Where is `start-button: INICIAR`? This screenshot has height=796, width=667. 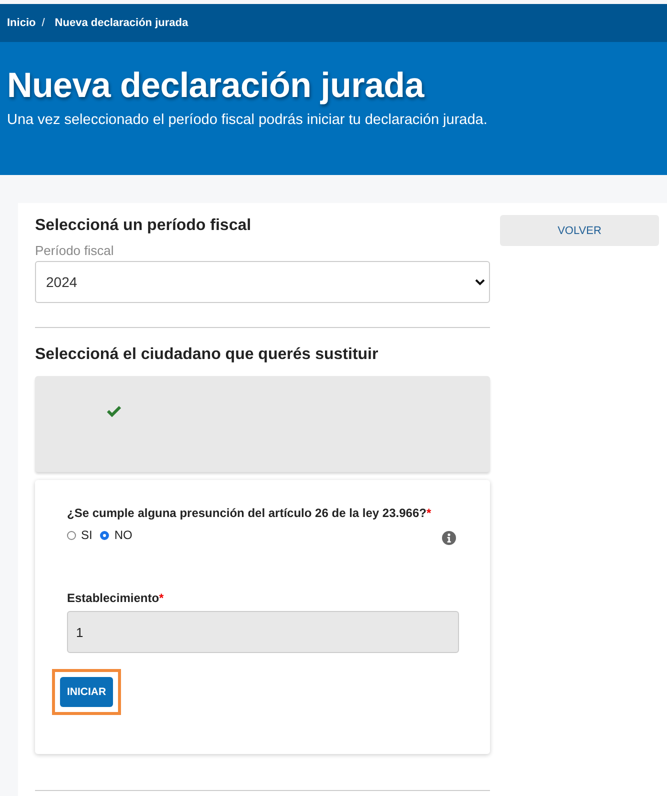 start-button: INICIAR is located at coordinates (87, 692).